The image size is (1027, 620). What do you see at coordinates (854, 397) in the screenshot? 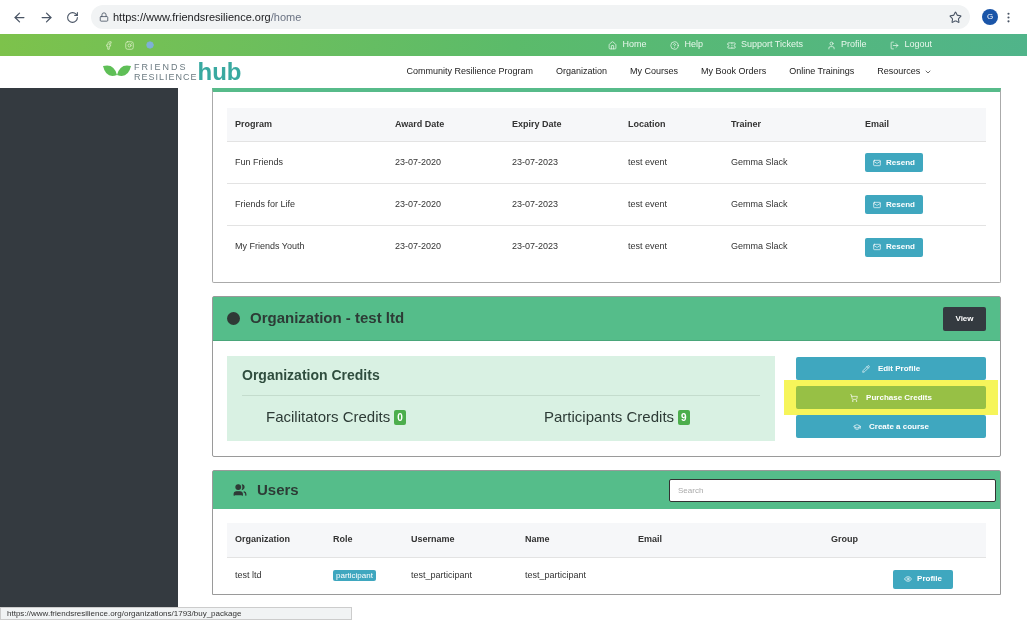
I see `cart-icon` at bounding box center [854, 397].